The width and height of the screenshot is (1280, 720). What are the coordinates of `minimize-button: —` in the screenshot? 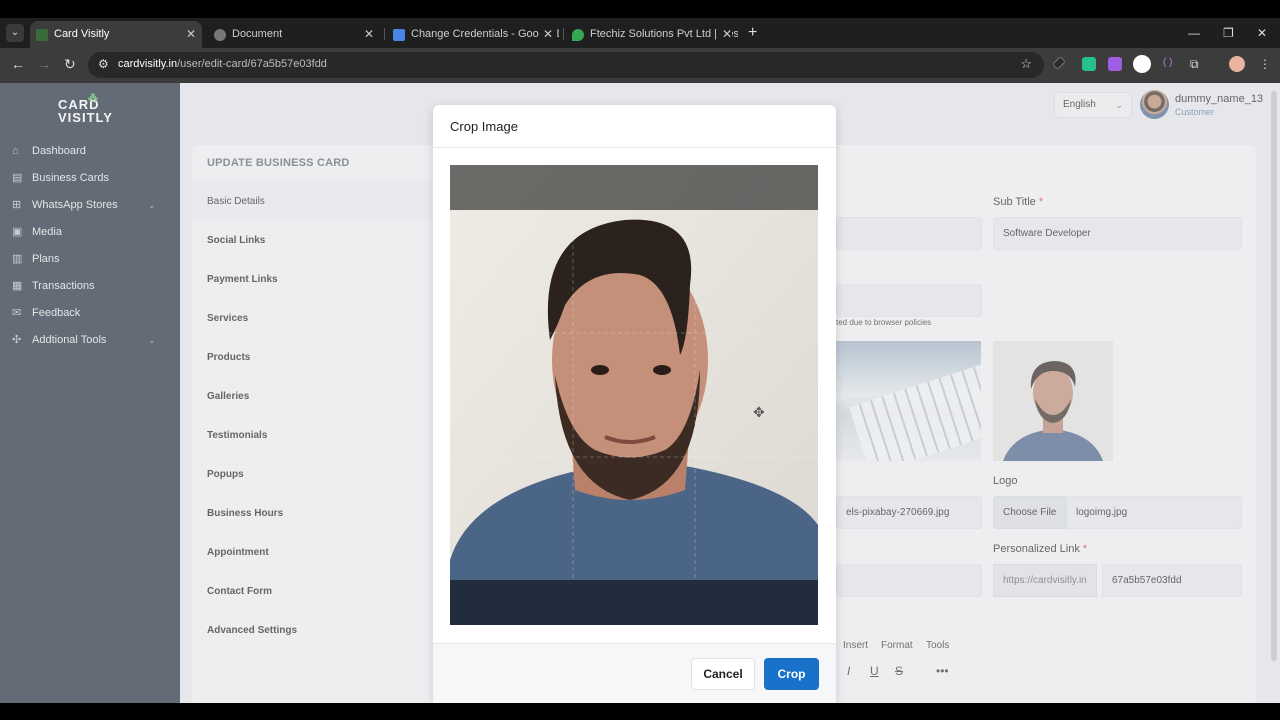 It's located at (1194, 33).